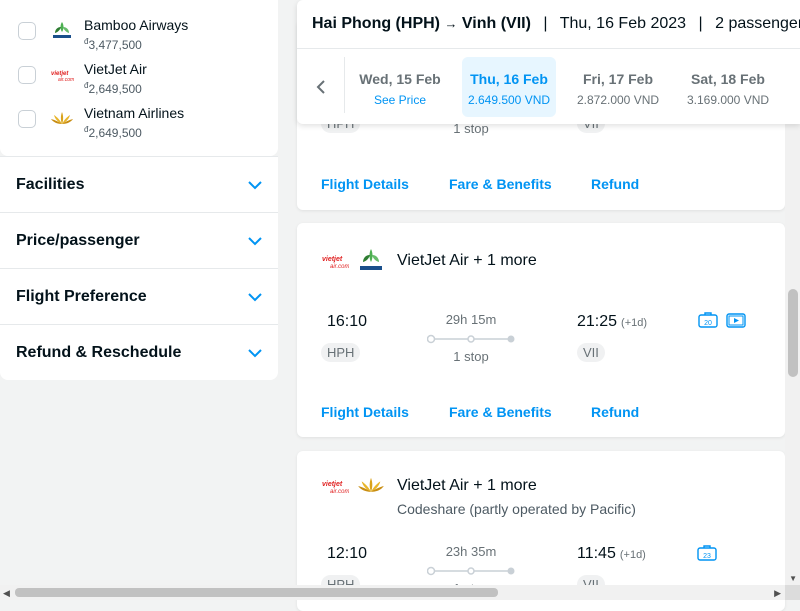 The height and width of the screenshot is (611, 800). Describe the element at coordinates (134, 113) in the screenshot. I see `airline-name: Vietnam Airlines` at that location.